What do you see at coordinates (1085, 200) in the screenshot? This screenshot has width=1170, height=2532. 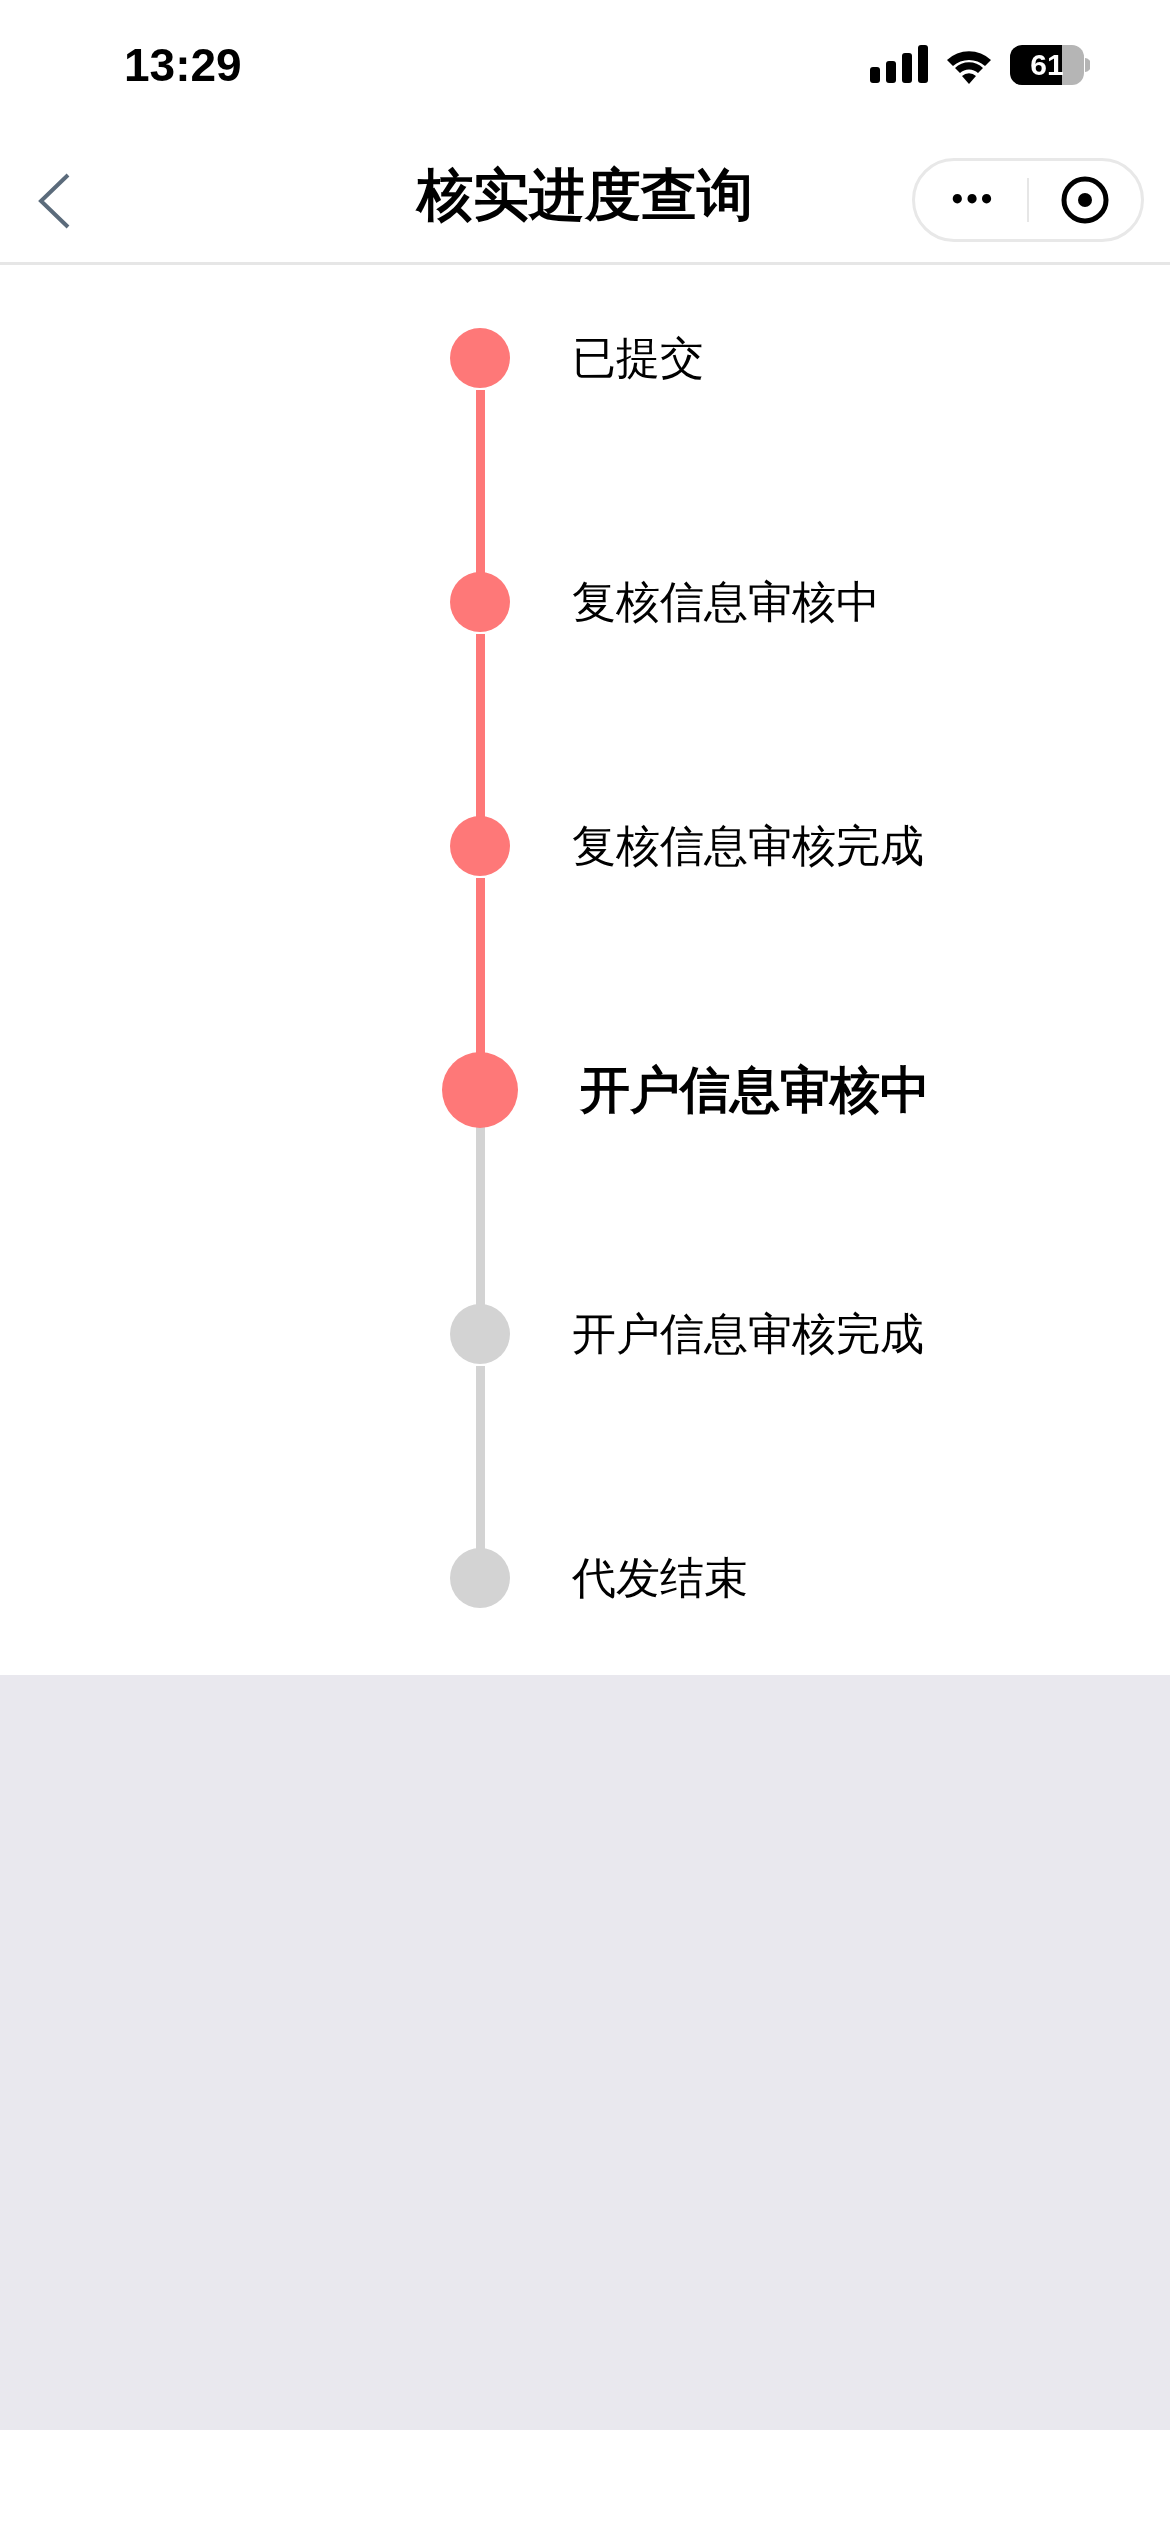 I see `target-icon` at bounding box center [1085, 200].